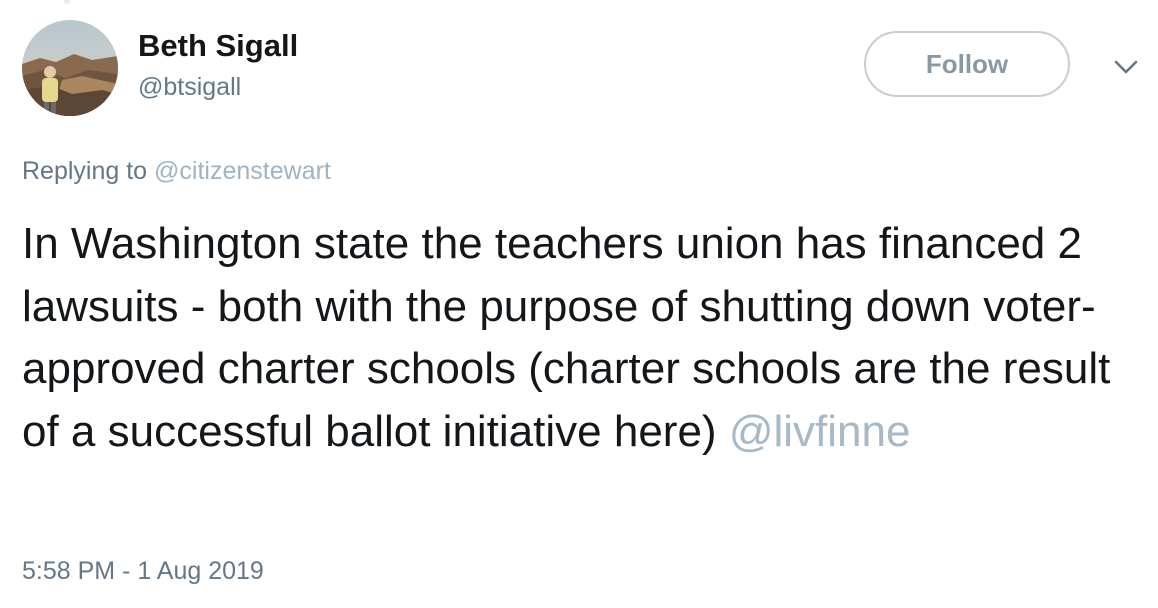 Image resolution: width=1158 pixels, height=608 pixels. I want to click on tweet-mention-link: @livfinne, so click(820, 431).